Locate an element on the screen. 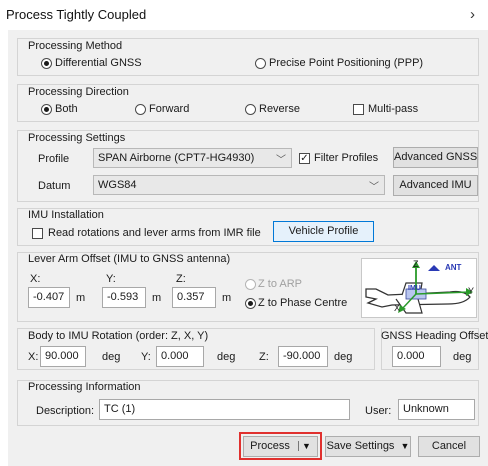  filter-profiles-label: Filter Profiles is located at coordinates (346, 158).